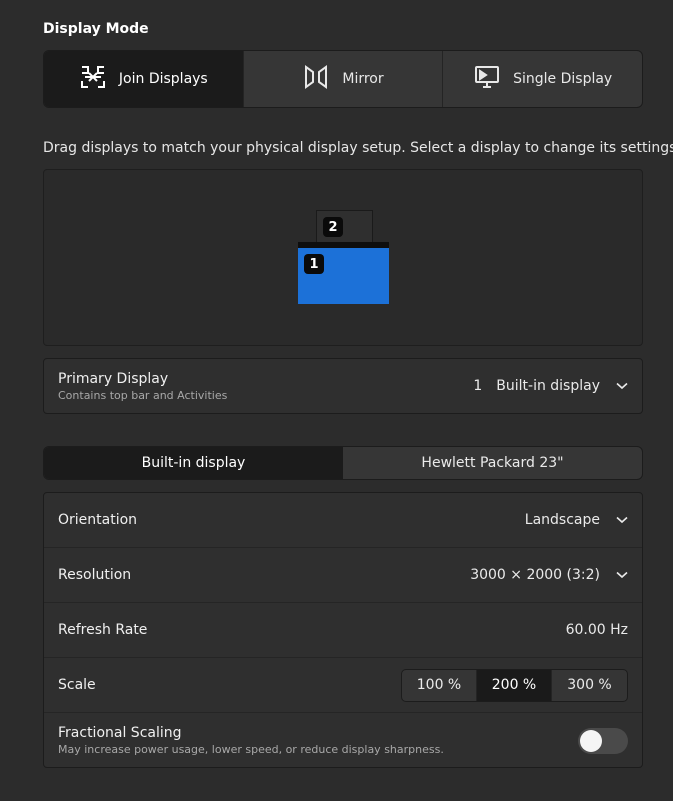 This screenshot has height=801, width=673. I want to click on refresh-rate-row: Refresh Rate 60.00 Hz, so click(343, 630).